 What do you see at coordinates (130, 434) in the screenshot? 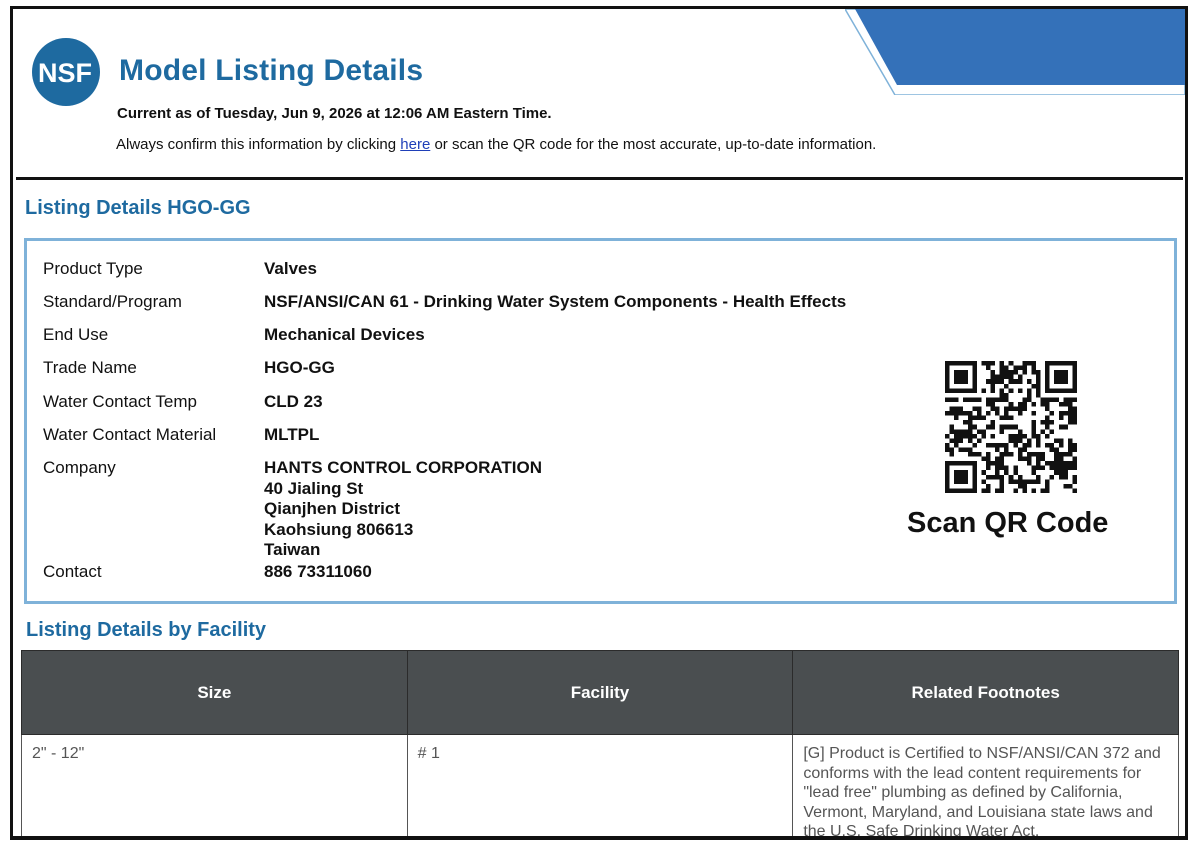
I see `water-contact-material-label: Water Contact Material` at bounding box center [130, 434].